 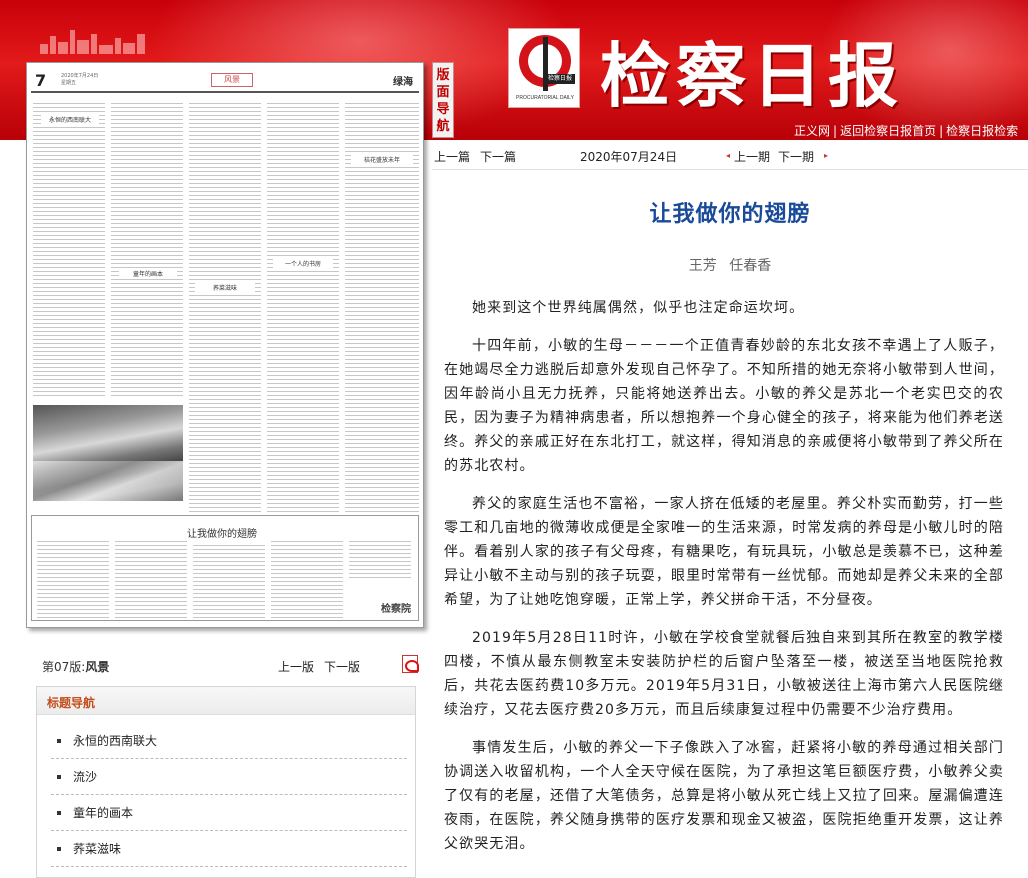 I want to click on newspaper-logo: 检察日报 PROCURATORIAL DAILY, so click(x=544, y=68).